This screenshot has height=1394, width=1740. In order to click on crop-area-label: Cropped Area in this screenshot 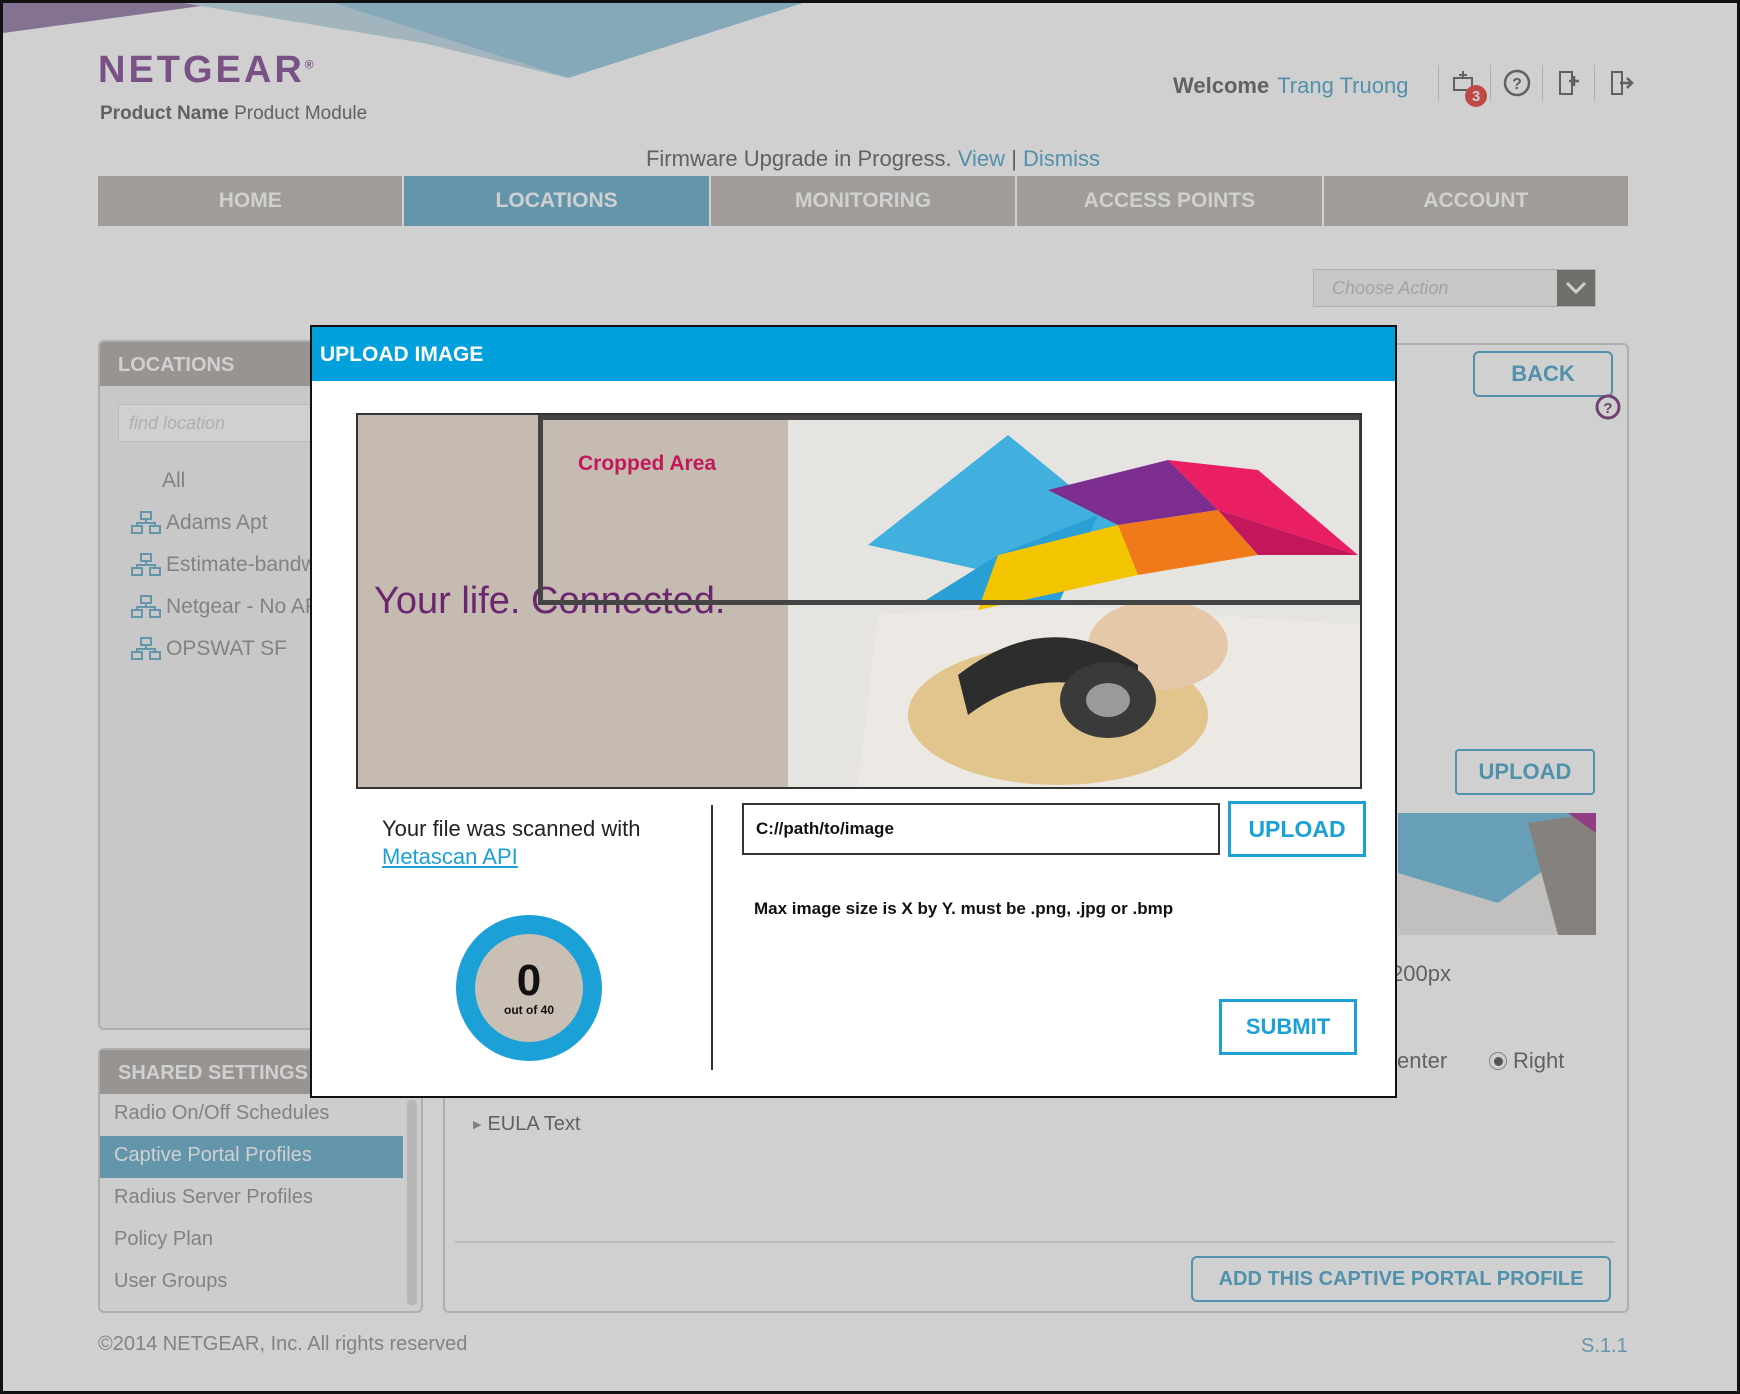, I will do `click(647, 463)`.